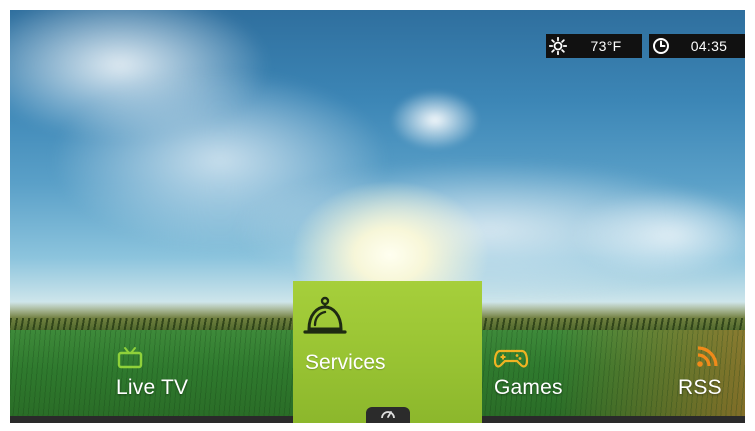 The width and height of the screenshot is (755, 431). What do you see at coordinates (709, 46) in the screenshot?
I see `time-text: 04:35` at bounding box center [709, 46].